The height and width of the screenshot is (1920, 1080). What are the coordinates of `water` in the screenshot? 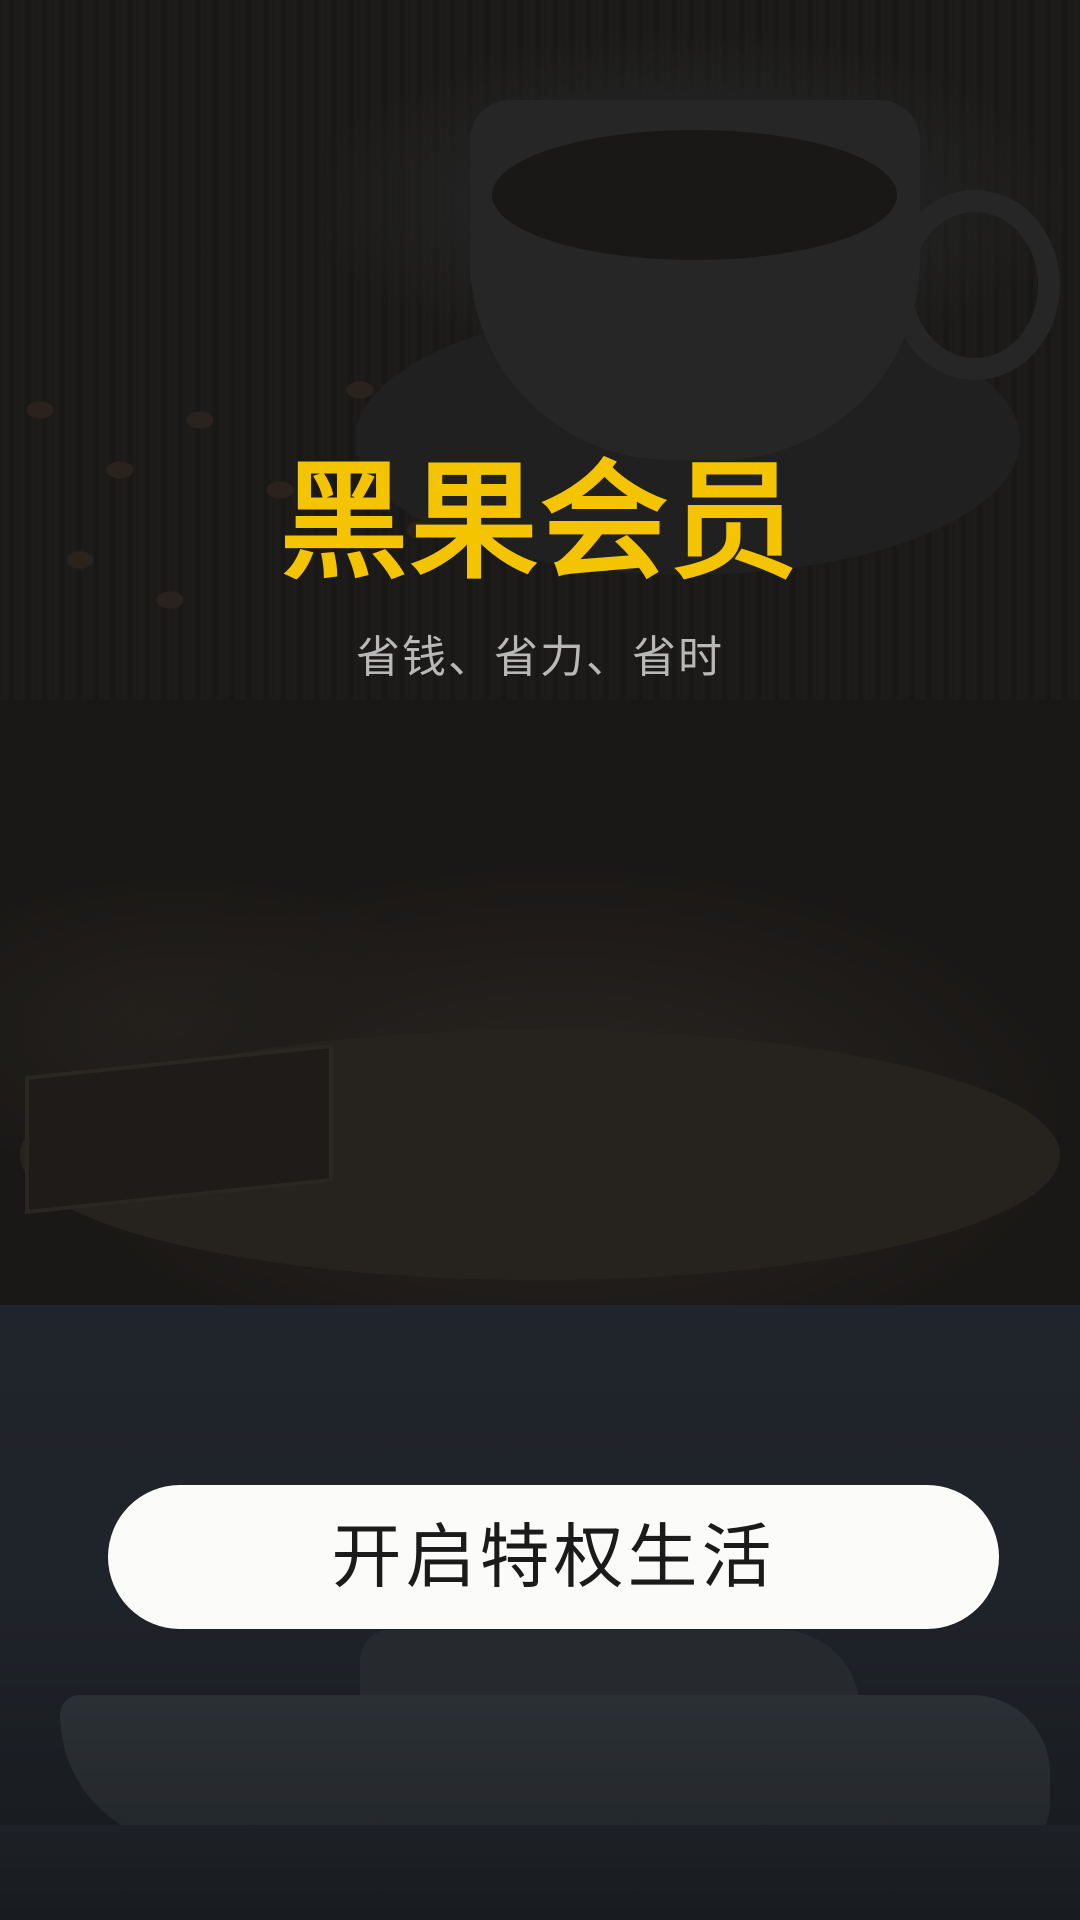 It's located at (540, 1872).